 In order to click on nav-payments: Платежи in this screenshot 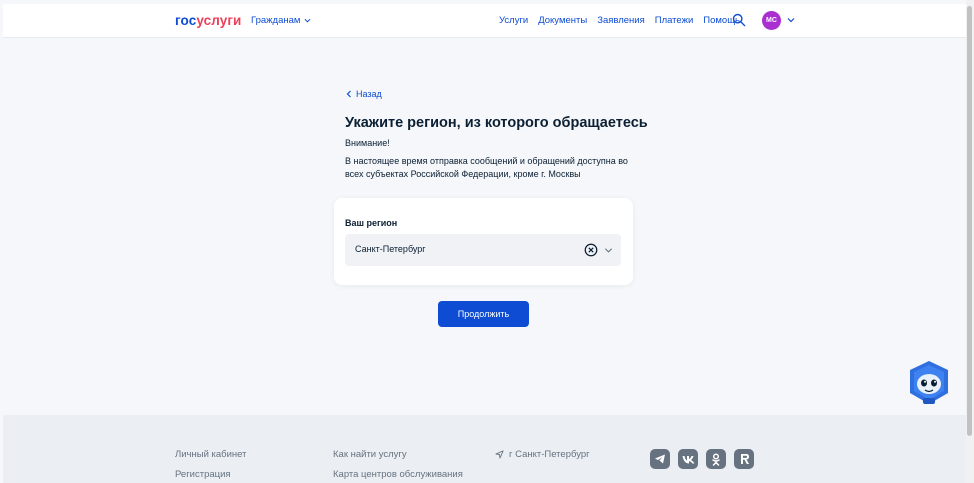, I will do `click(674, 20)`.